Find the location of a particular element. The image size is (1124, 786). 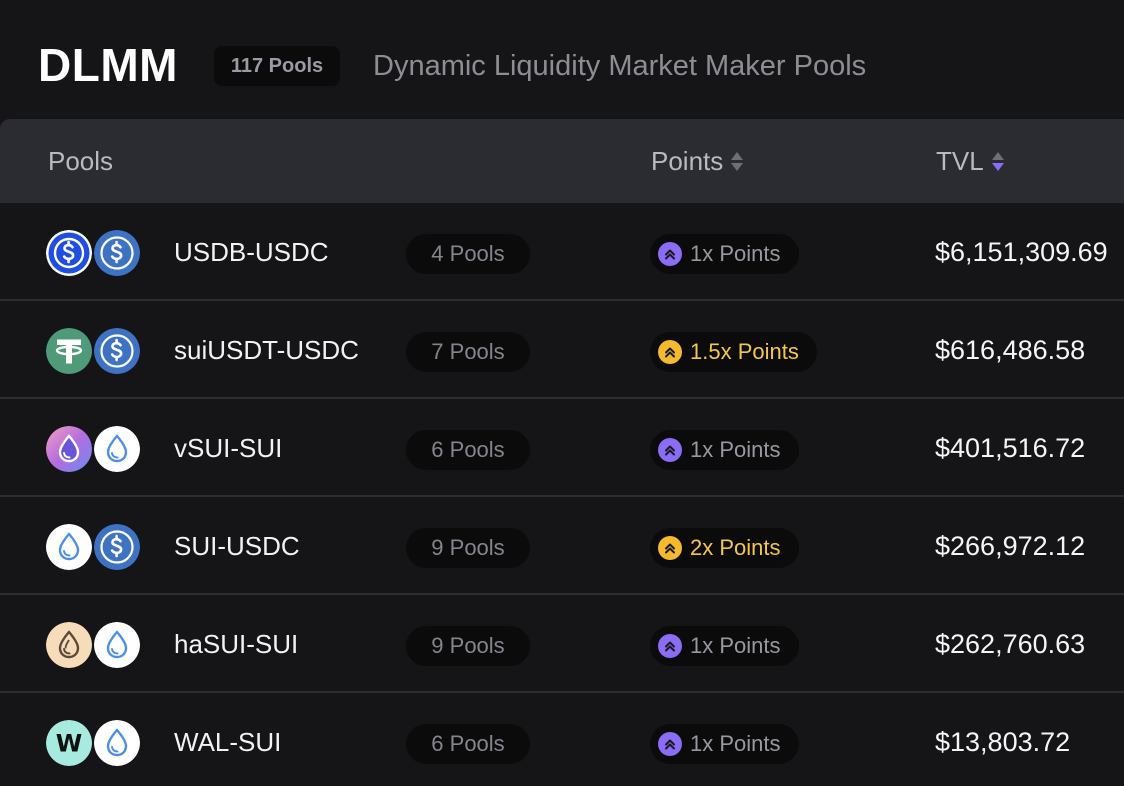

pair-name: haSUI-SUI is located at coordinates (236, 643).